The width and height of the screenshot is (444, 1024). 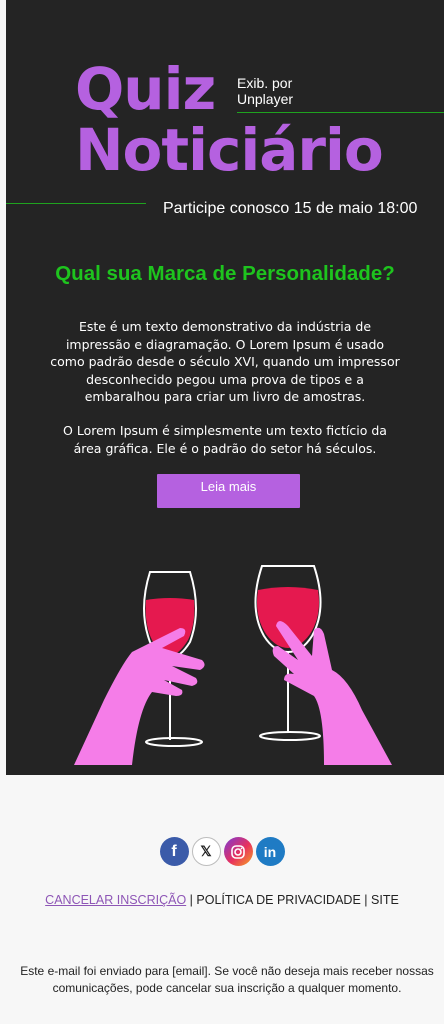 I want to click on byline-brand: Unplayer, so click(x=265, y=99).